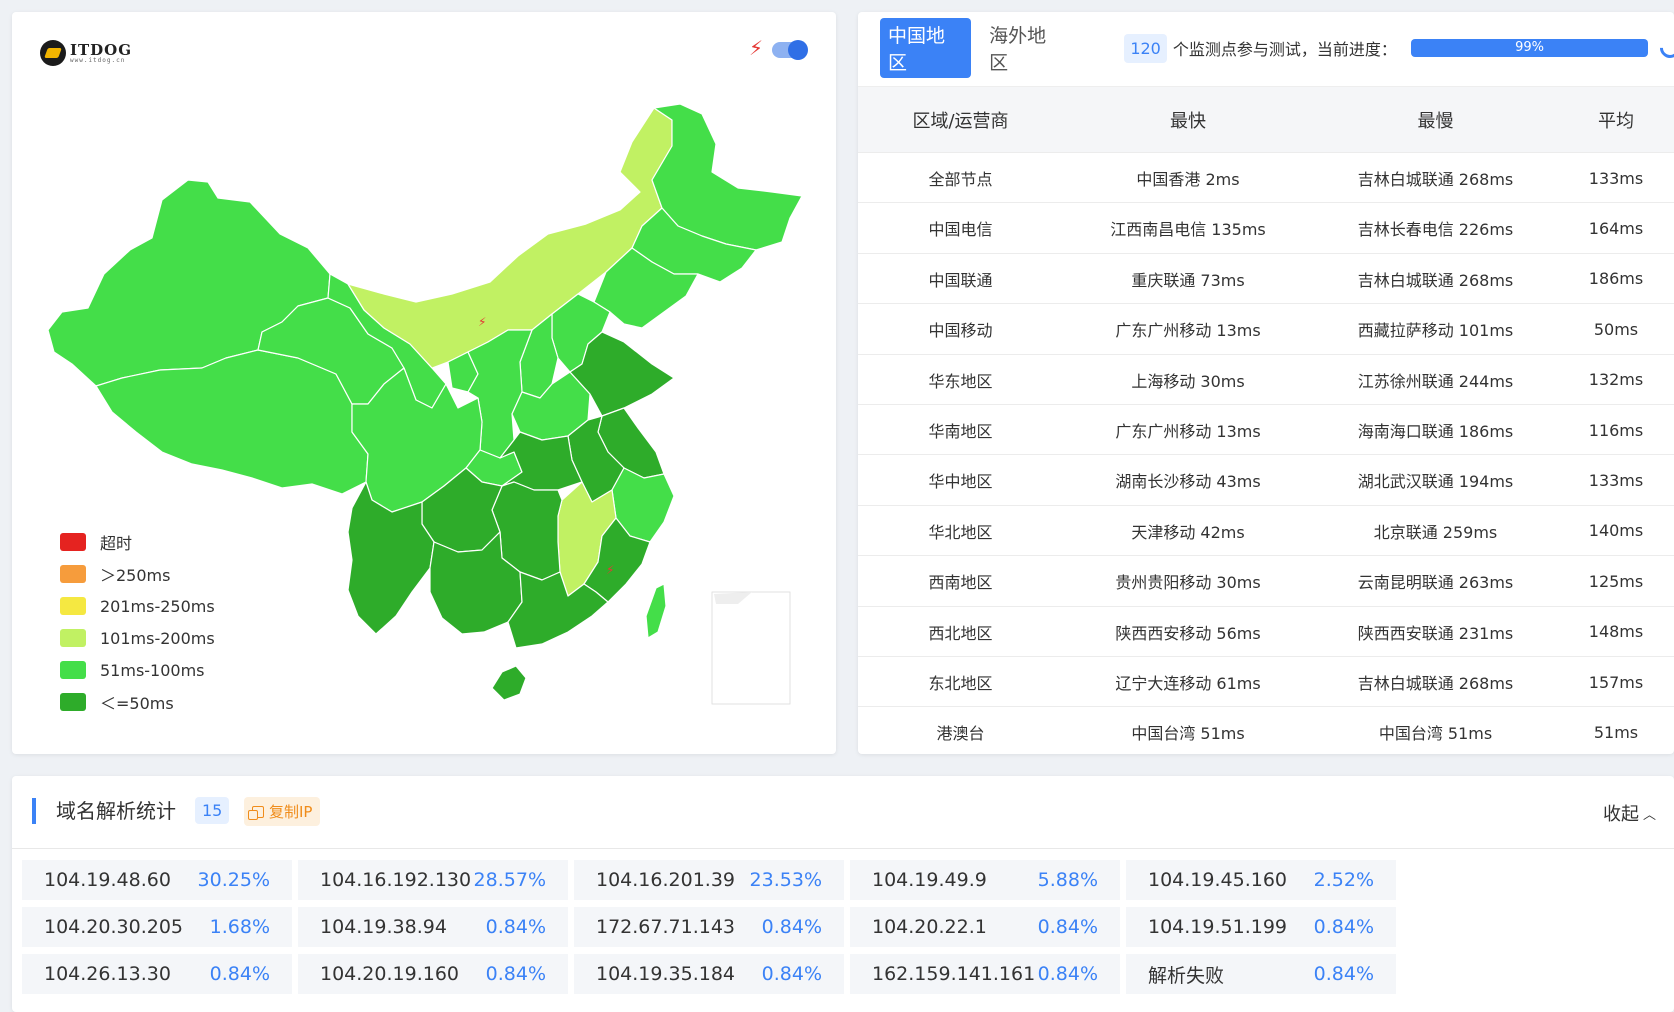  I want to click on cell-fastest: 辽宁大连移动 61ms, so click(1188, 683).